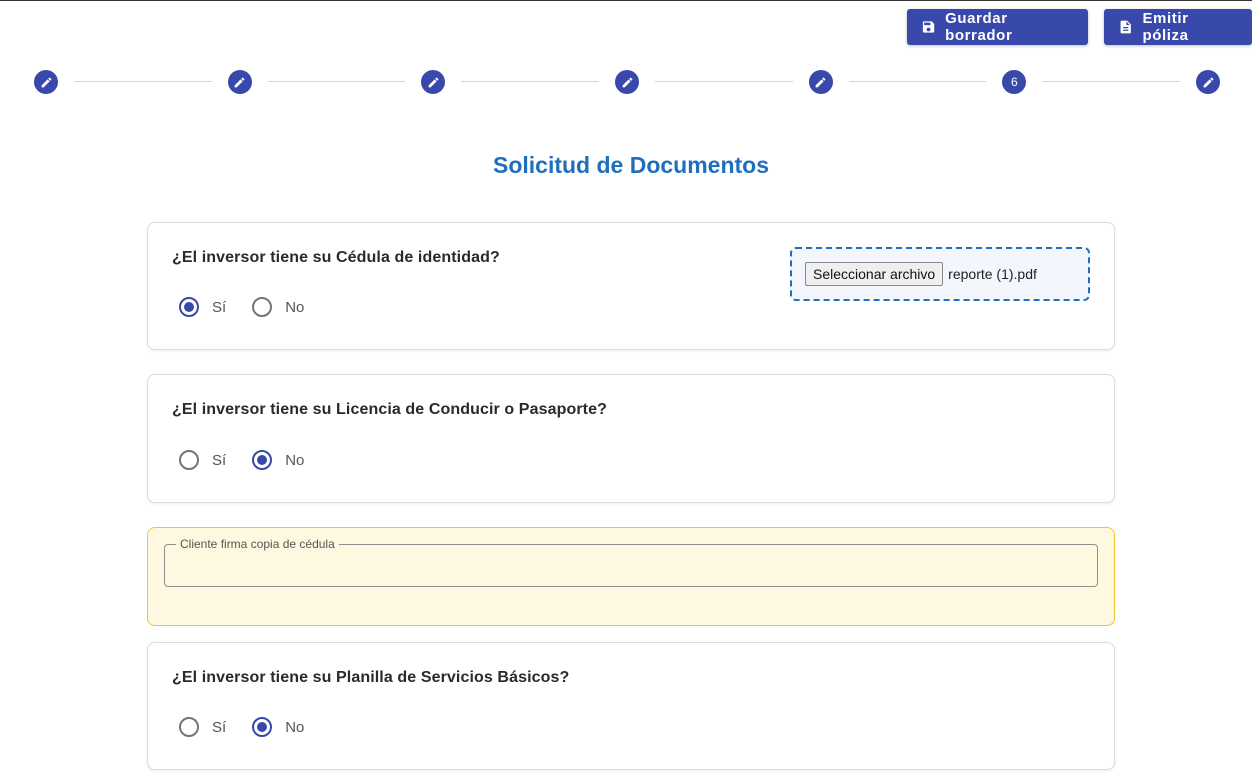  I want to click on signature-card: Cliente firma copia de cédula, so click(631, 576).